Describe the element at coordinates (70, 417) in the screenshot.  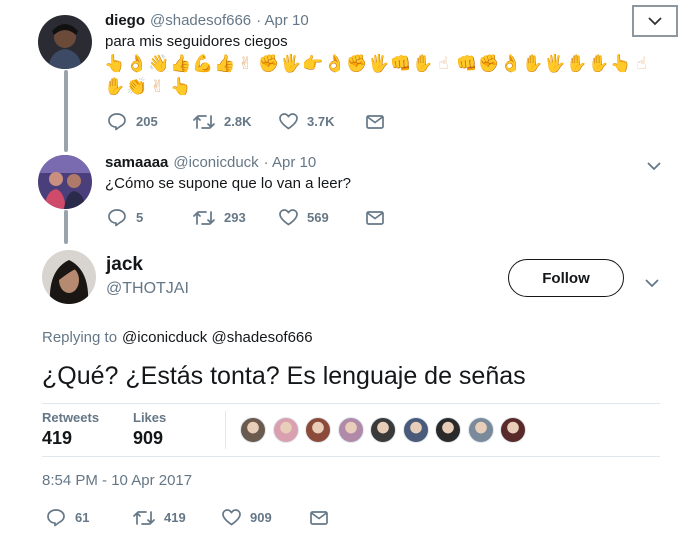
I see `retweets-label: Retweets` at that location.